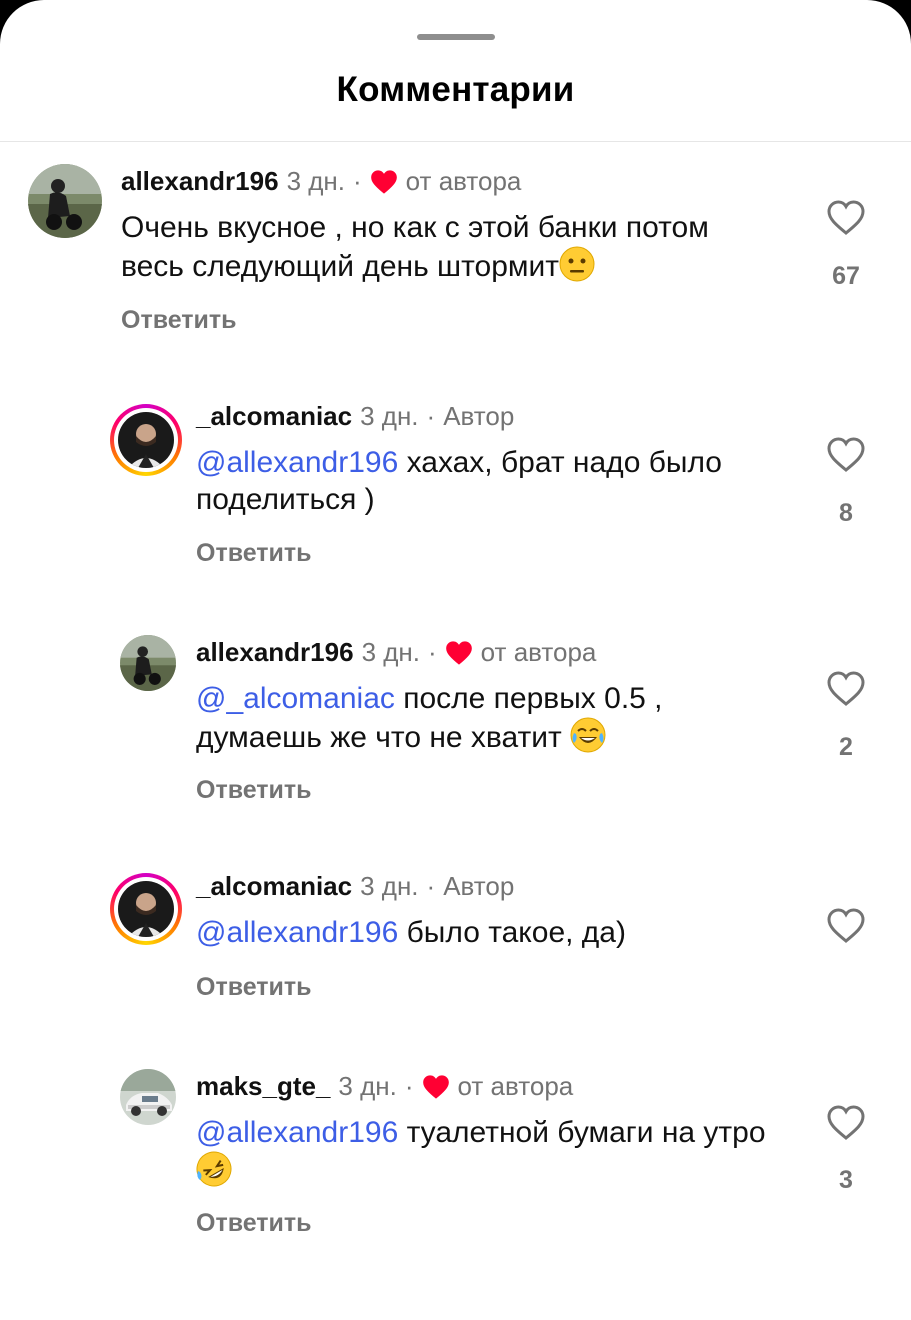 This screenshot has width=911, height=1320. Describe the element at coordinates (846, 747) in the screenshot. I see `like-count: 2` at that location.